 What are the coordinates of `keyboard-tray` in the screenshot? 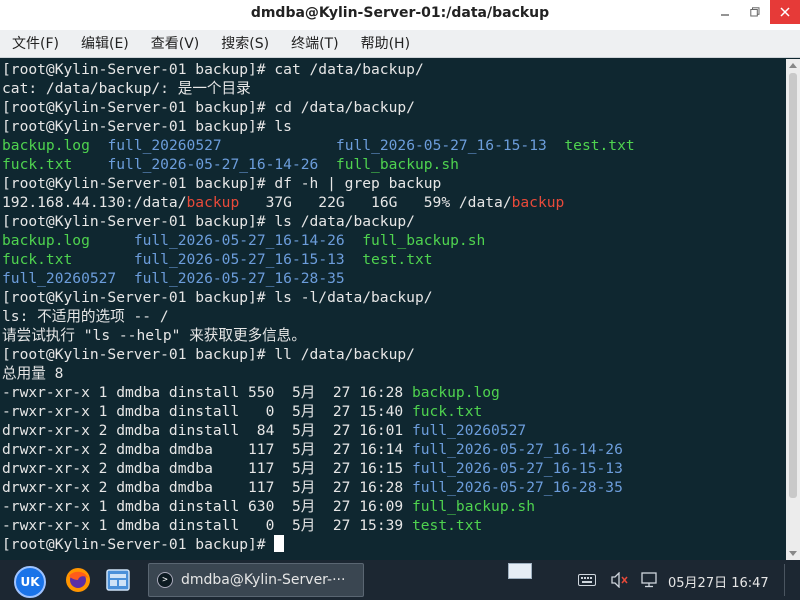 It's located at (587, 580).